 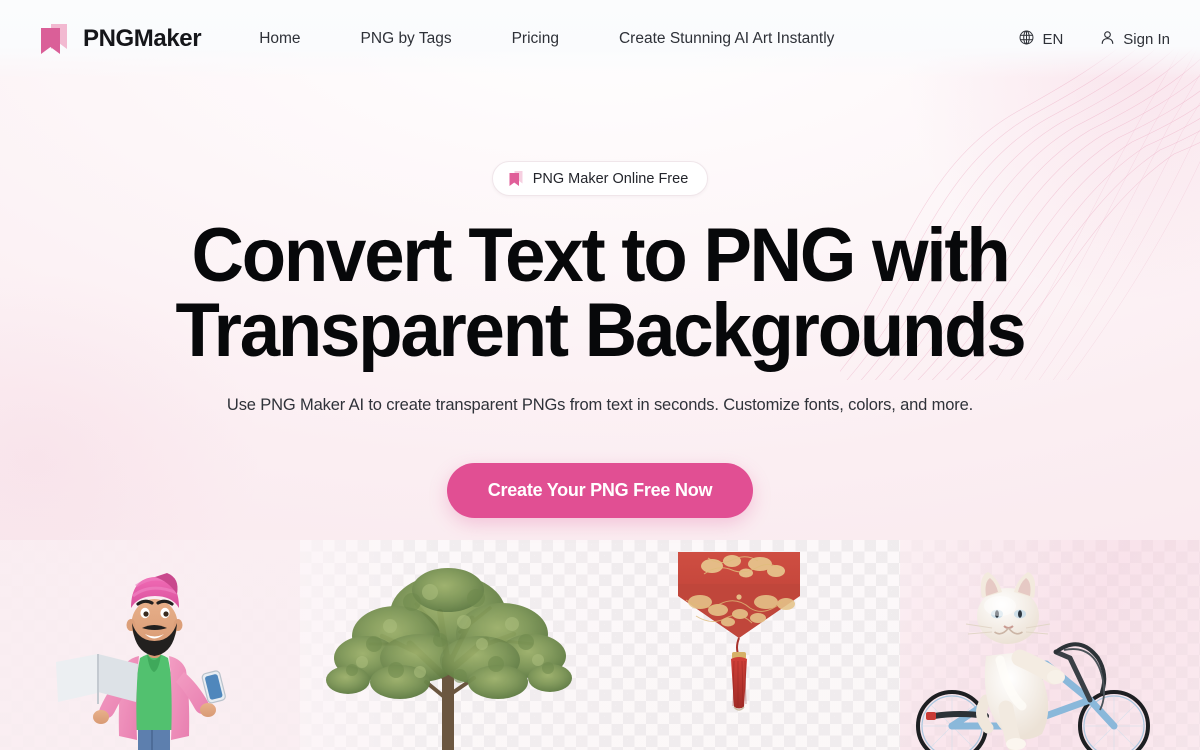 I want to click on 3d-character-illustration, so click(x=141, y=661).